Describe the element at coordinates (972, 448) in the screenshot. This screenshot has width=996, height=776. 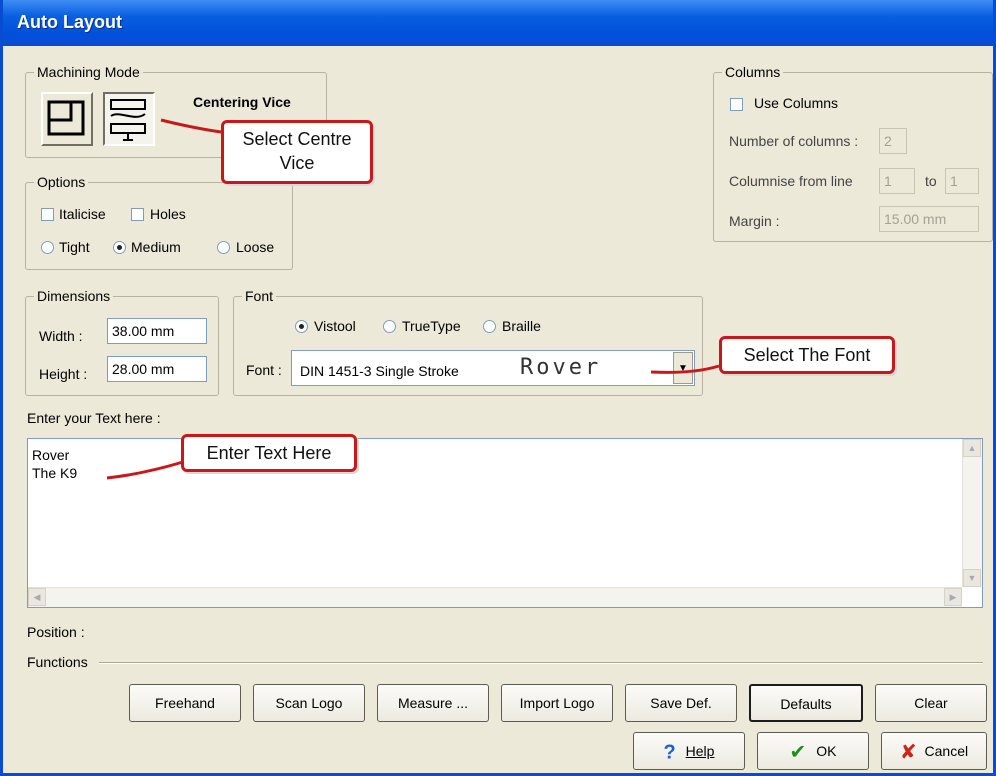
I see `scroll-up-icon: ▲` at that location.